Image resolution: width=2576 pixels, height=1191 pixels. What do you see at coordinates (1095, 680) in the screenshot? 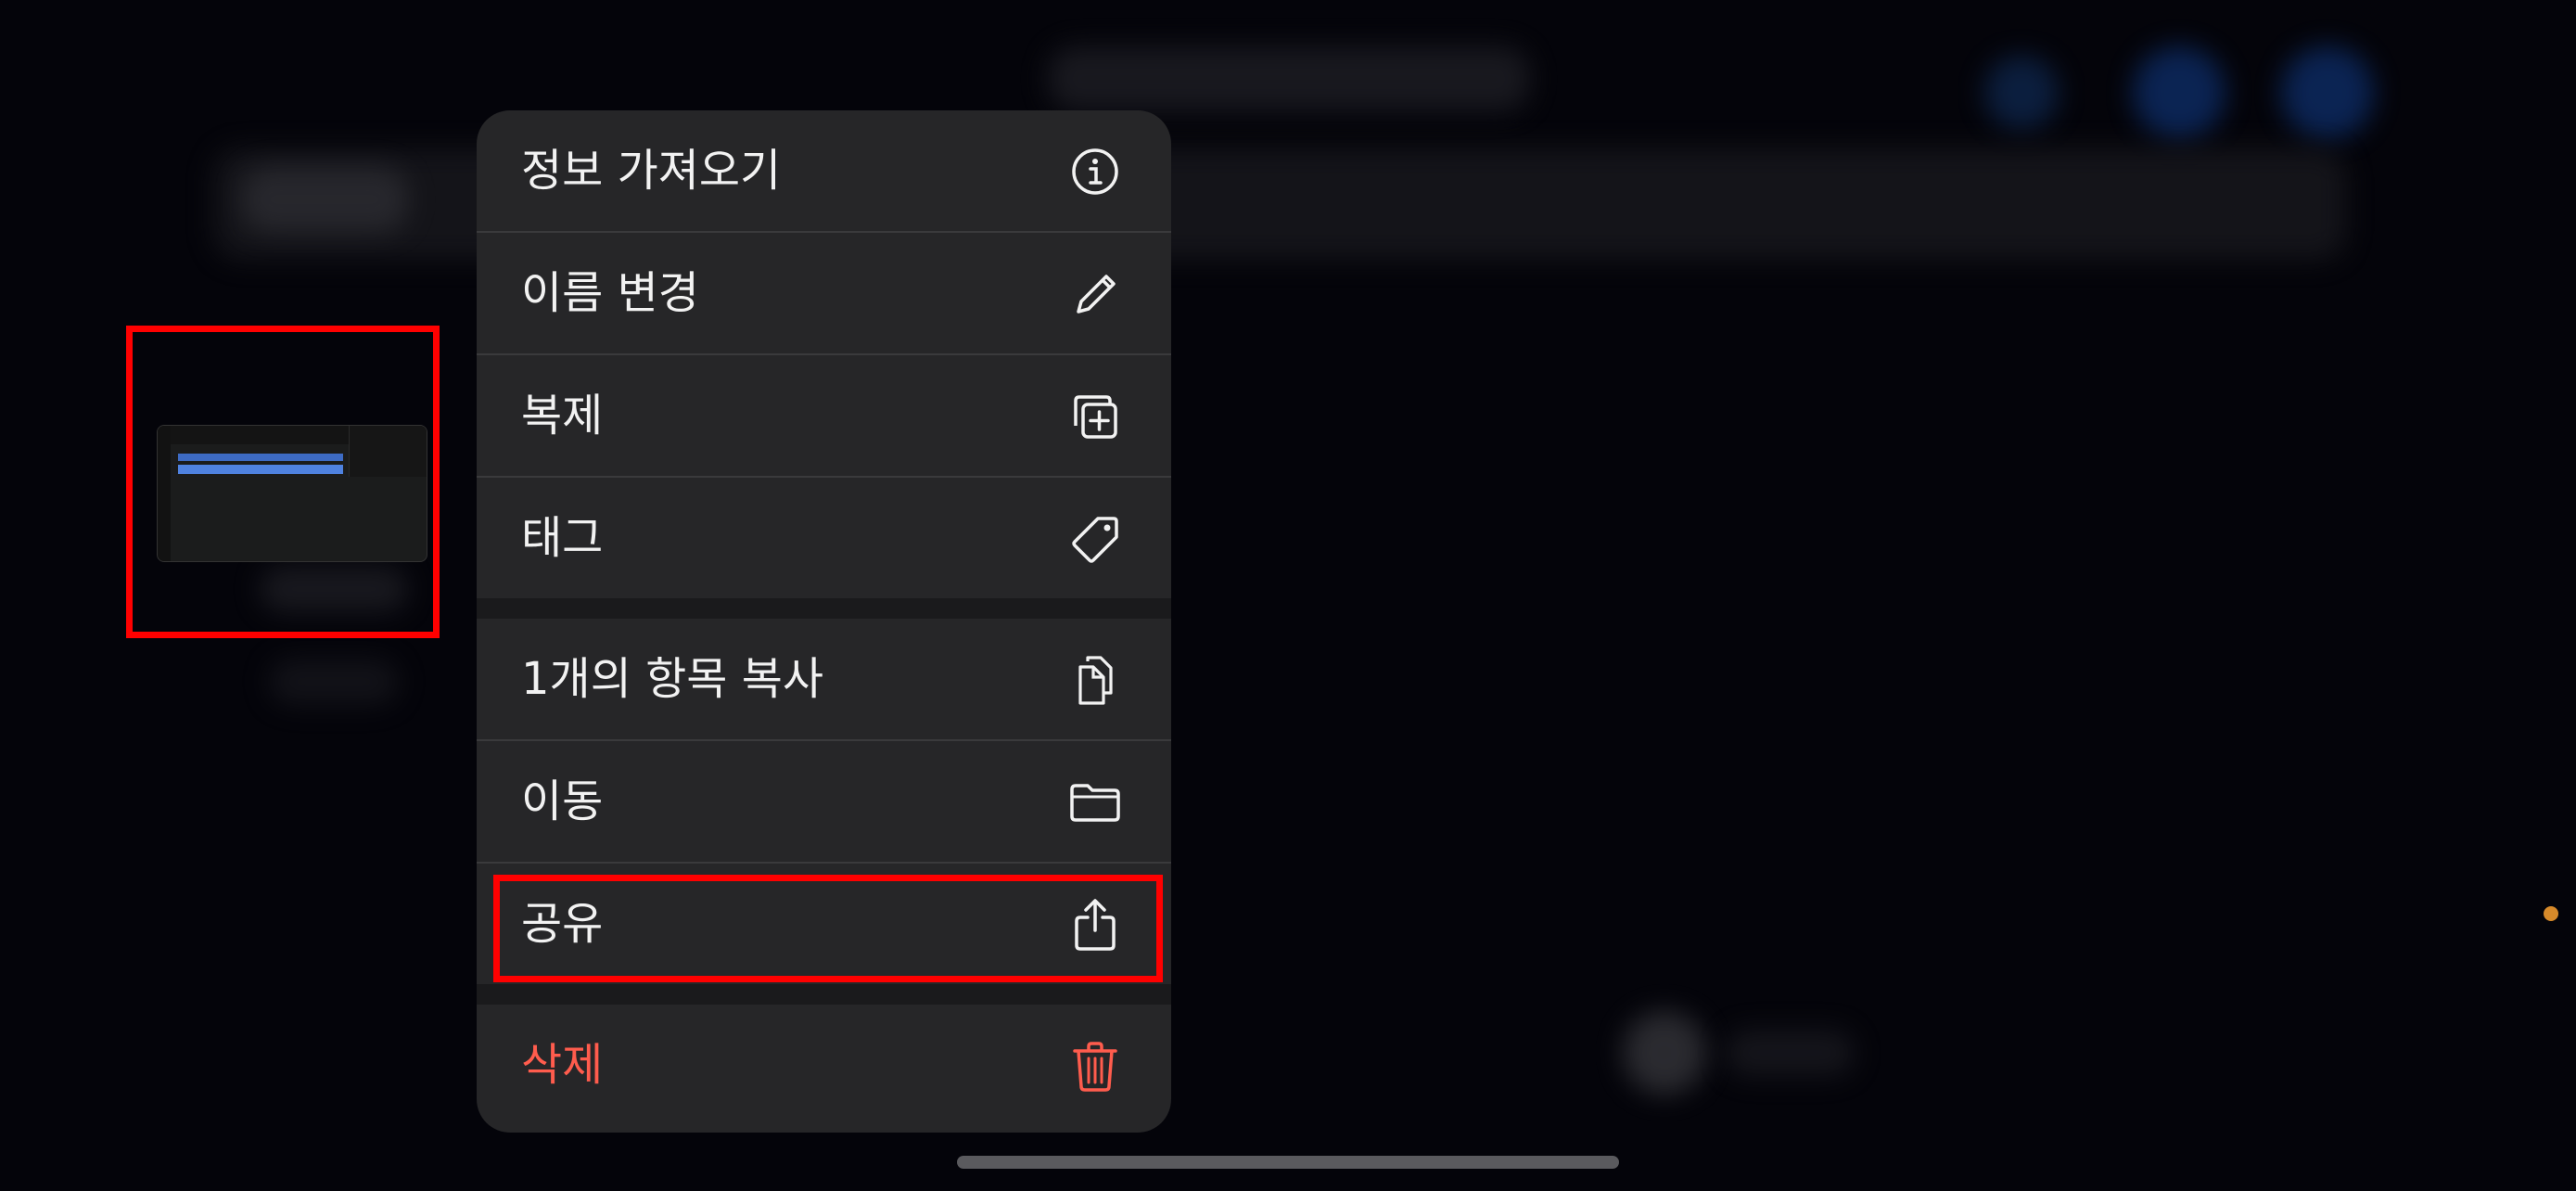
I see `copy-documents-icon` at bounding box center [1095, 680].